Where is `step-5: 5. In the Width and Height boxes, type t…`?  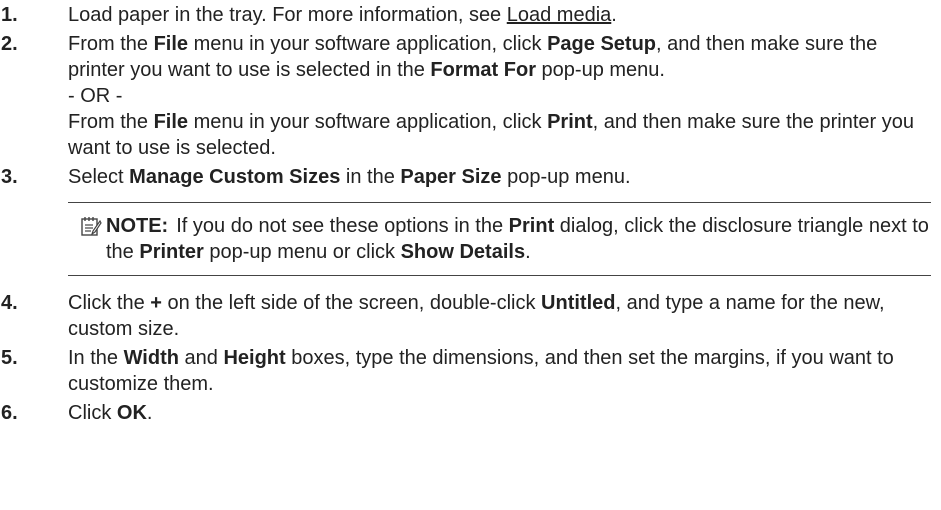
step-5: 5. In the Width and Height boxes, type t… is located at coordinates (470, 371).